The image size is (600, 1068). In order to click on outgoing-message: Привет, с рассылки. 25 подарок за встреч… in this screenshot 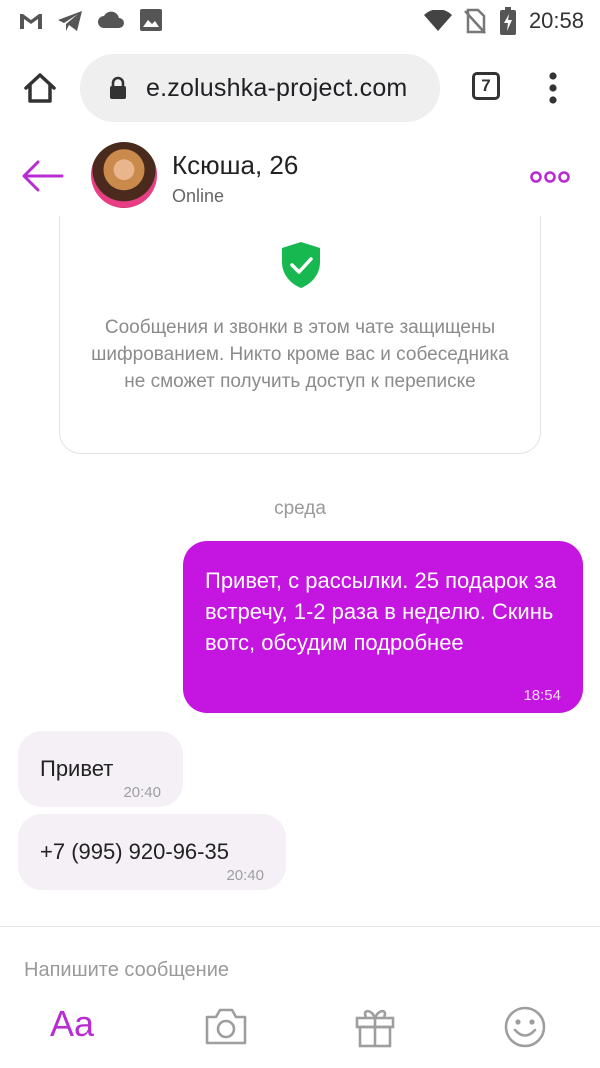, I will do `click(383, 627)`.